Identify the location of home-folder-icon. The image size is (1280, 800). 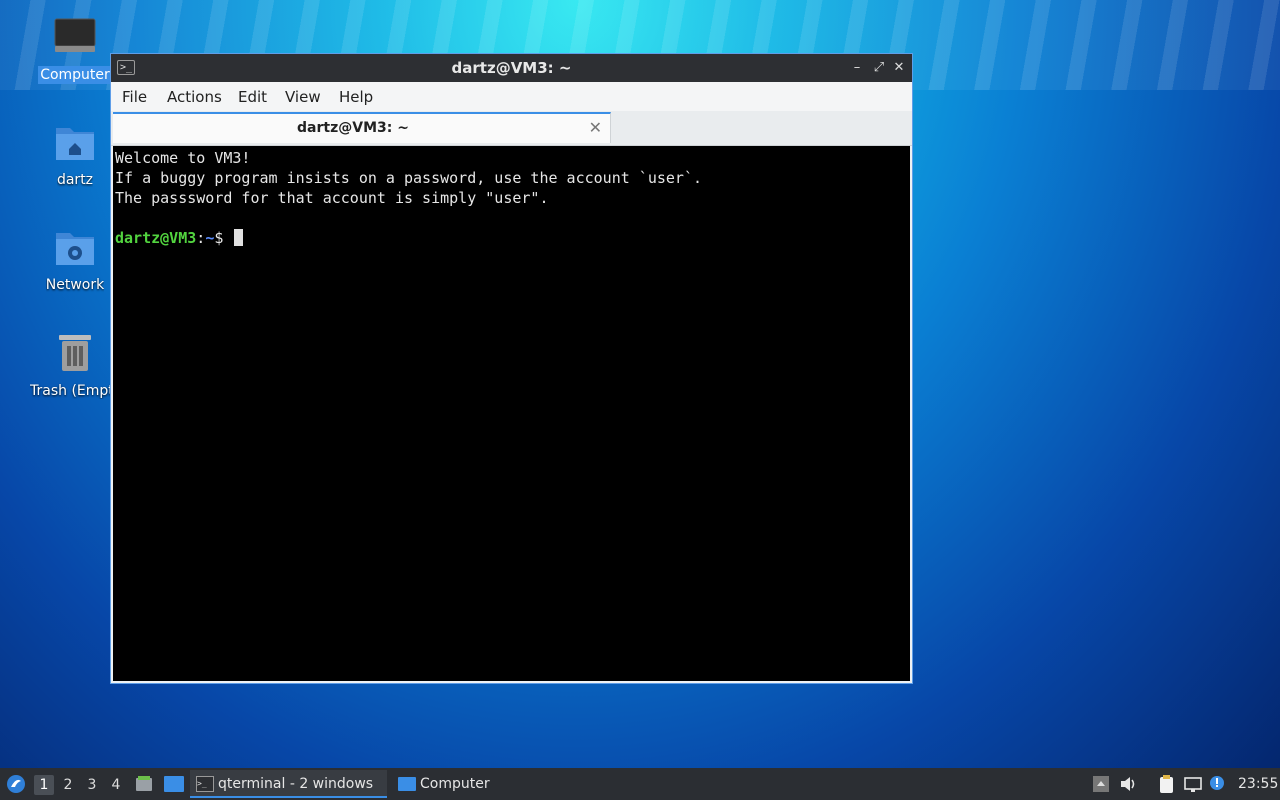
(75, 144).